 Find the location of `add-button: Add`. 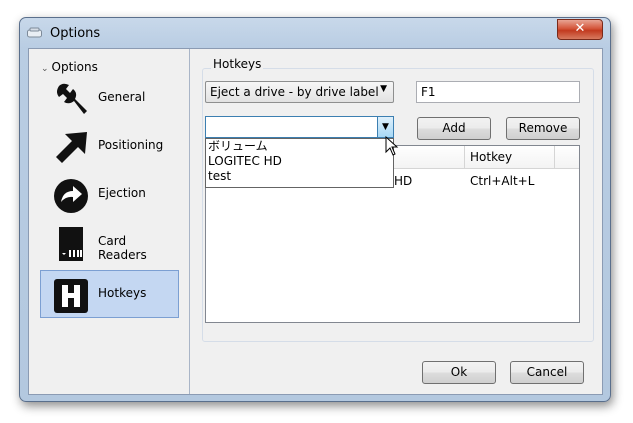

add-button: Add is located at coordinates (454, 128).